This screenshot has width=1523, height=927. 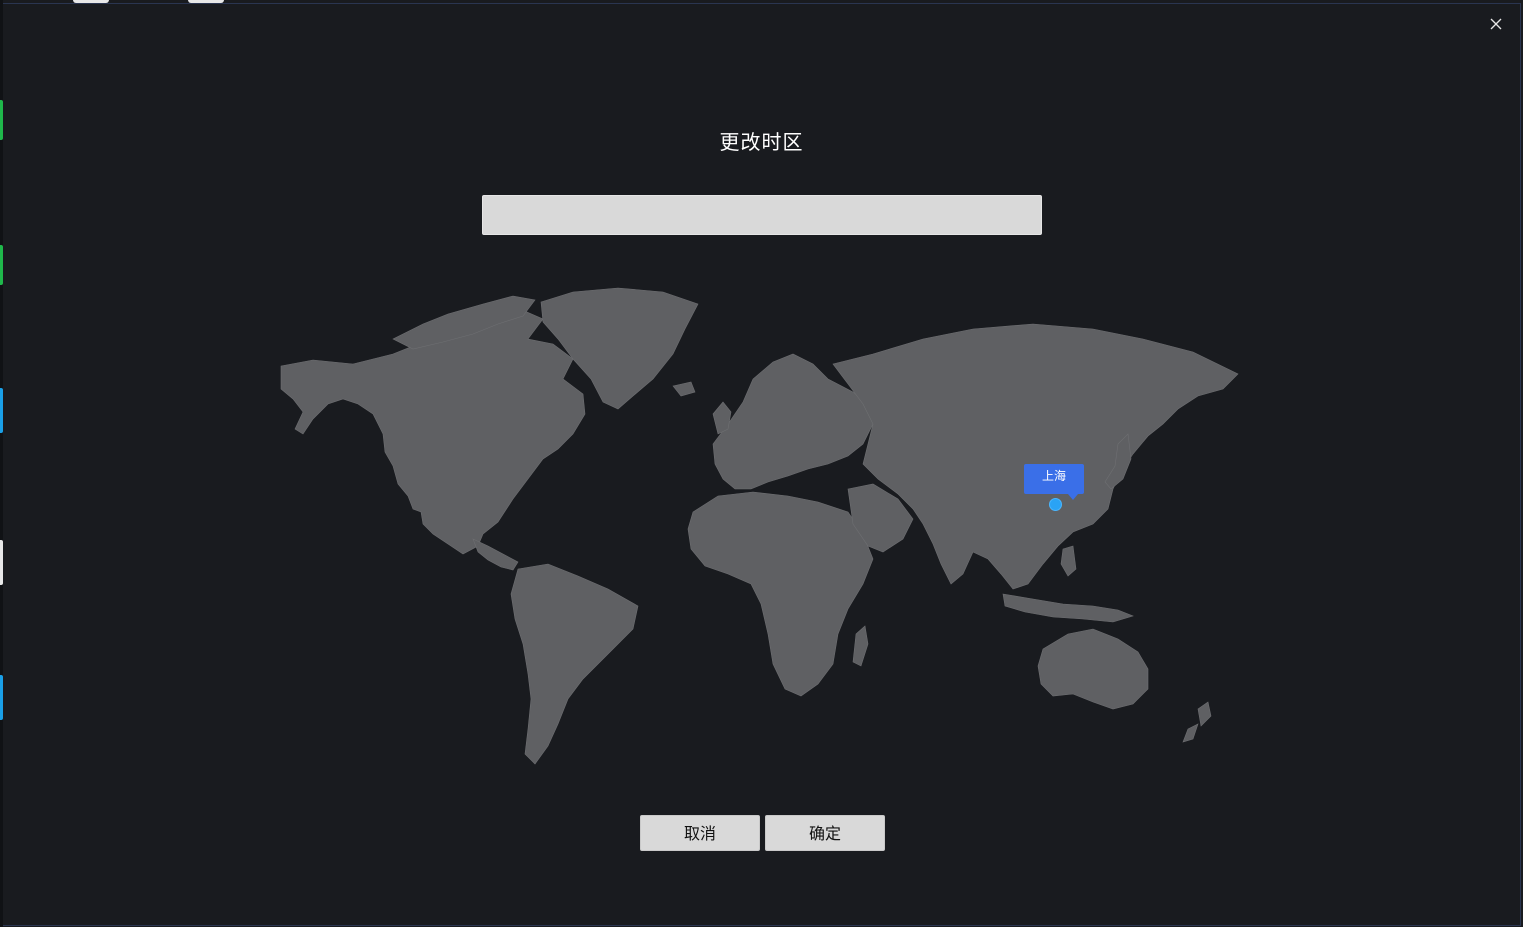 I want to click on land-australia, so click(x=1093, y=669).